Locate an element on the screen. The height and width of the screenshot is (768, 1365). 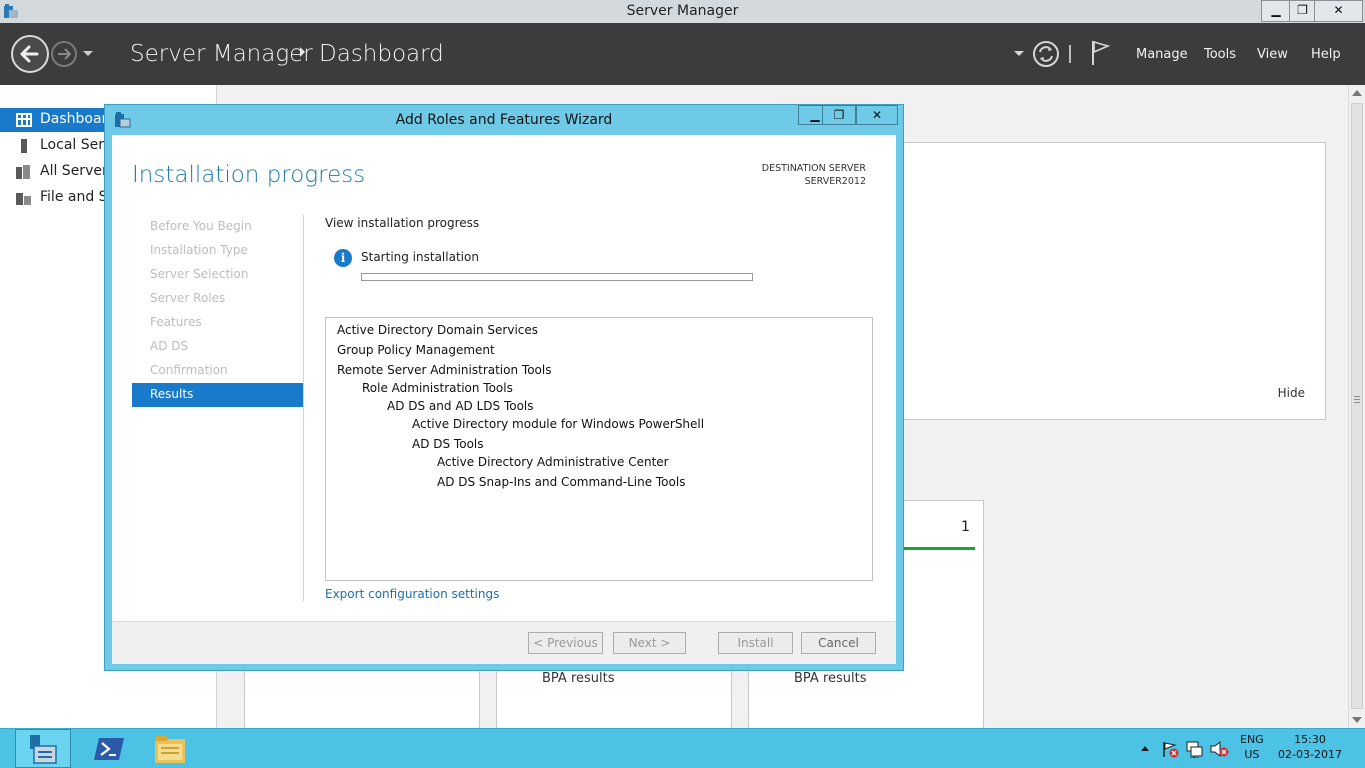
status-bar is located at coordinates (937, 548).